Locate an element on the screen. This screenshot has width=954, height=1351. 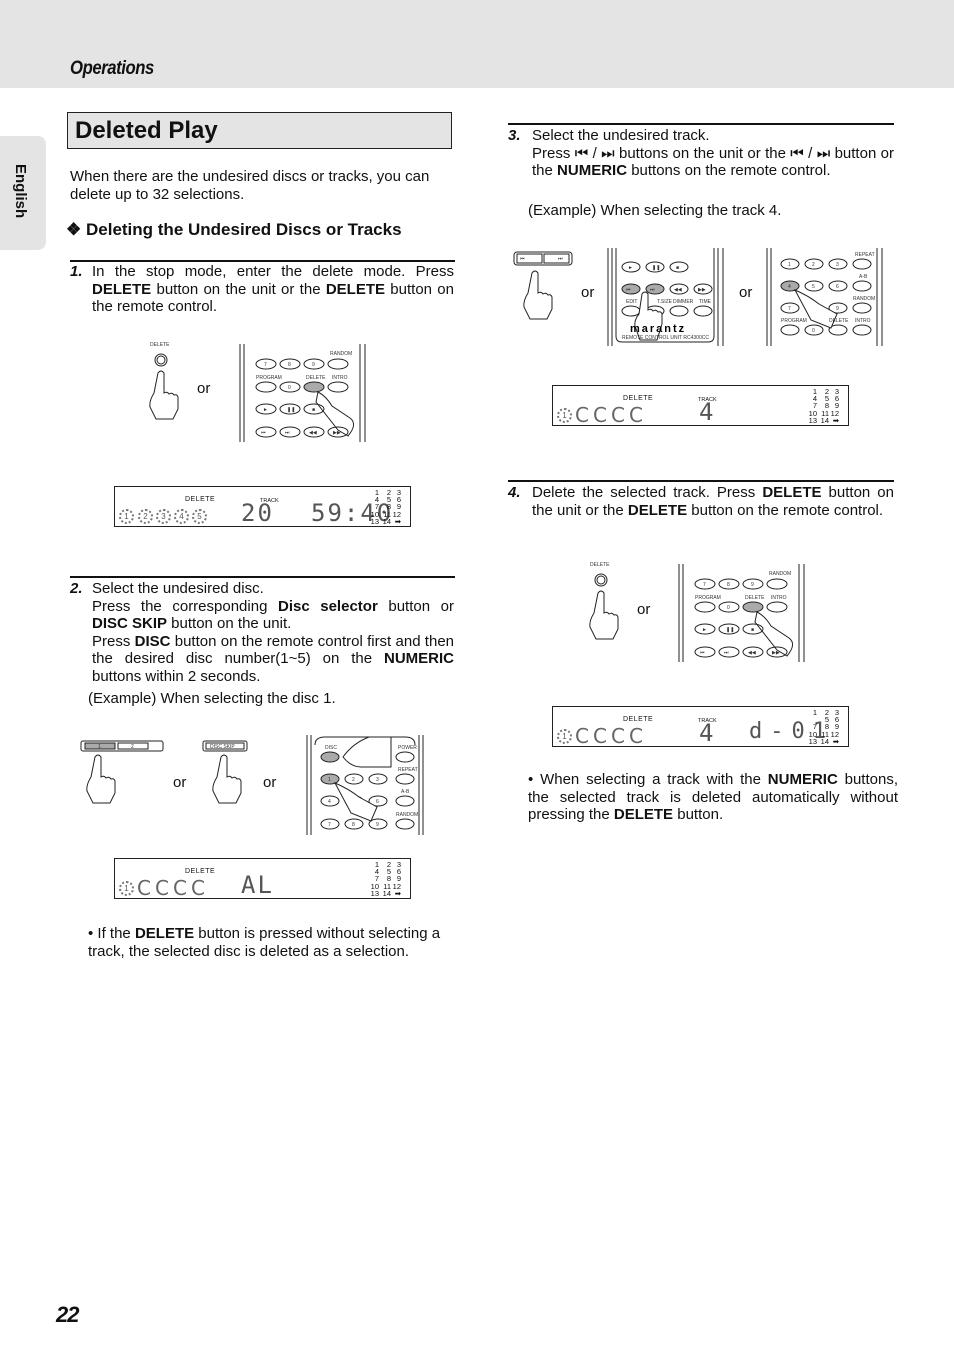
step-4-rule is located at coordinates (701, 481).